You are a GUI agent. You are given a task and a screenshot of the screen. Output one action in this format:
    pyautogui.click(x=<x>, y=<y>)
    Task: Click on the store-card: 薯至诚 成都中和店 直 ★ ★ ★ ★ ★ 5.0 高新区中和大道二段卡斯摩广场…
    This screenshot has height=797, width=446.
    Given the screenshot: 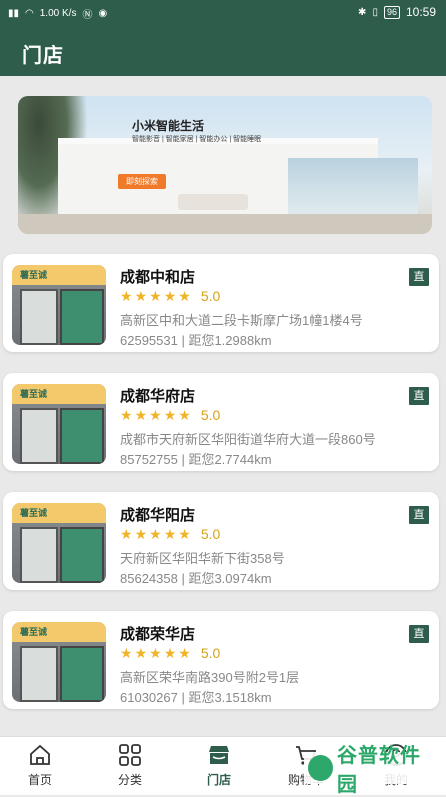 What is the action you would take?
    pyautogui.click(x=221, y=303)
    